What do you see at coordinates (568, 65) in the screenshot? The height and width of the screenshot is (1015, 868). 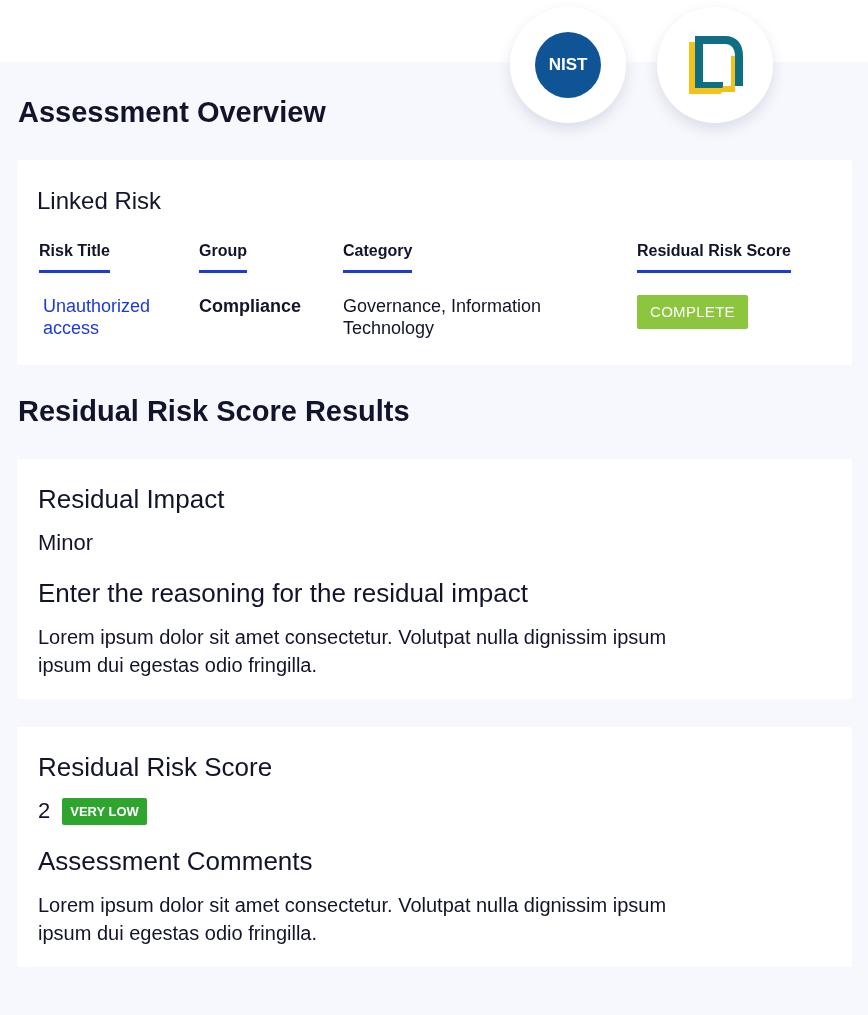 I see `nist-logo: NIST` at bounding box center [568, 65].